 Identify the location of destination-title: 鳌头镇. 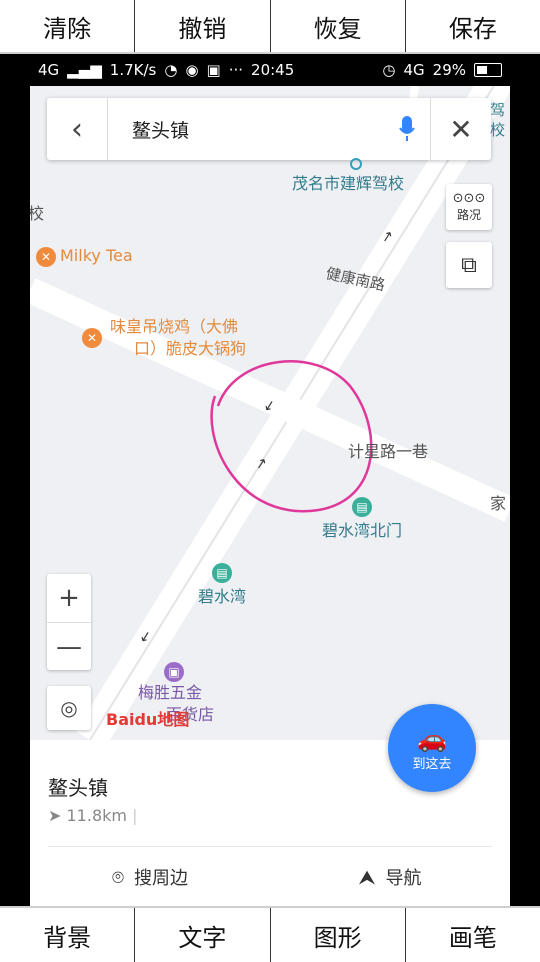
(78, 788).